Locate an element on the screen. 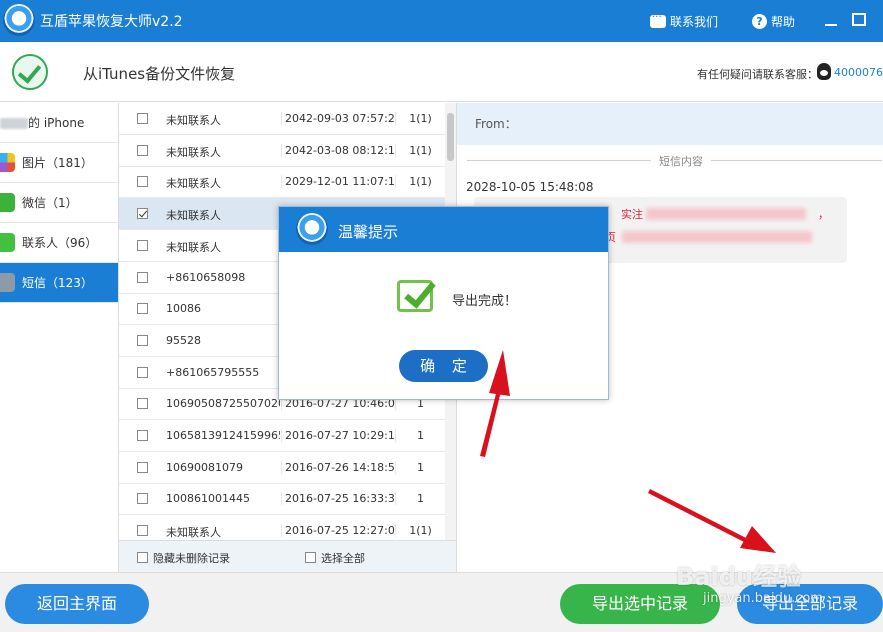 The height and width of the screenshot is (632, 883). hide-deleted-label: 隐藏未删除记录 is located at coordinates (191, 558).